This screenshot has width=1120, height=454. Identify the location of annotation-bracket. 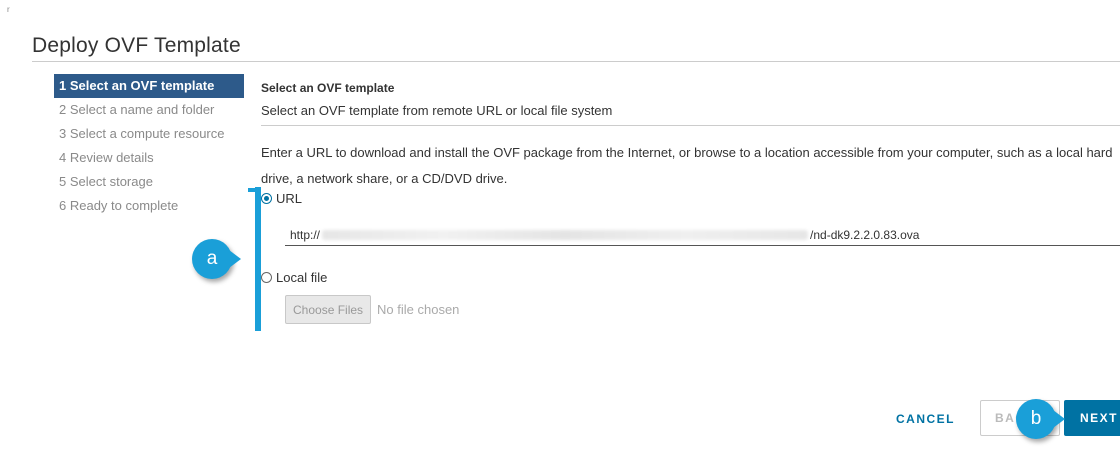
(258, 259).